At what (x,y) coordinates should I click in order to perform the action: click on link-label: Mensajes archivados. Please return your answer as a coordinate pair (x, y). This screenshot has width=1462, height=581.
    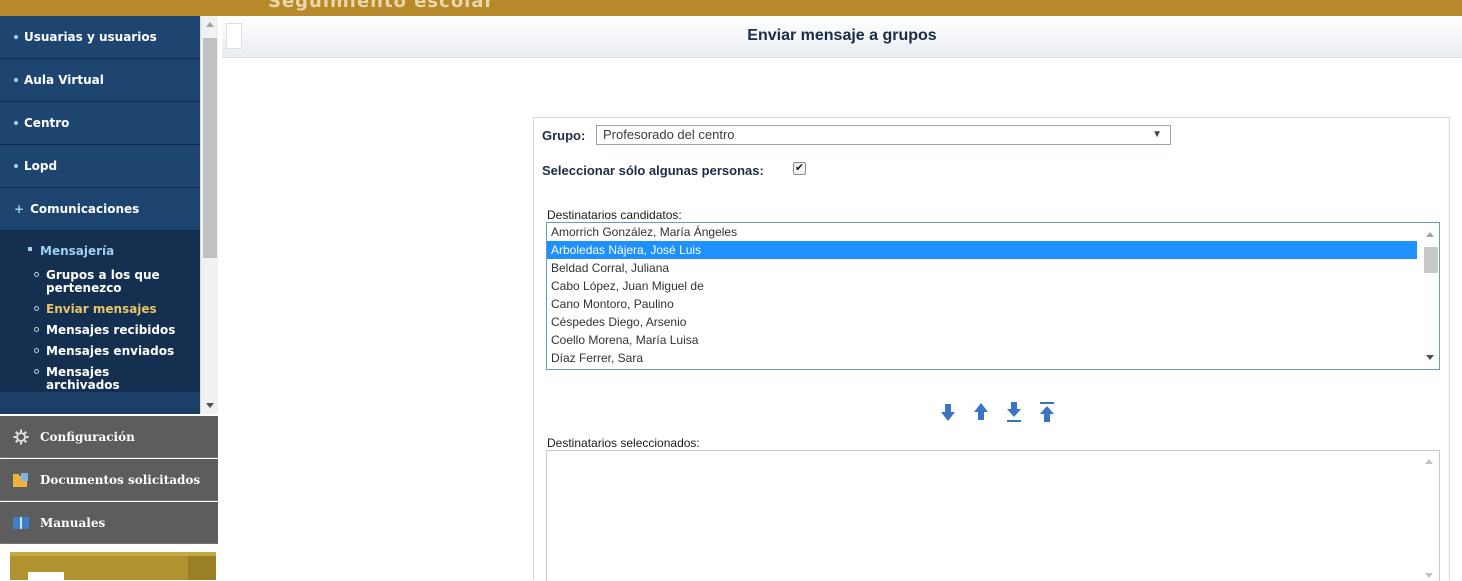
    Looking at the image, I should click on (83, 378).